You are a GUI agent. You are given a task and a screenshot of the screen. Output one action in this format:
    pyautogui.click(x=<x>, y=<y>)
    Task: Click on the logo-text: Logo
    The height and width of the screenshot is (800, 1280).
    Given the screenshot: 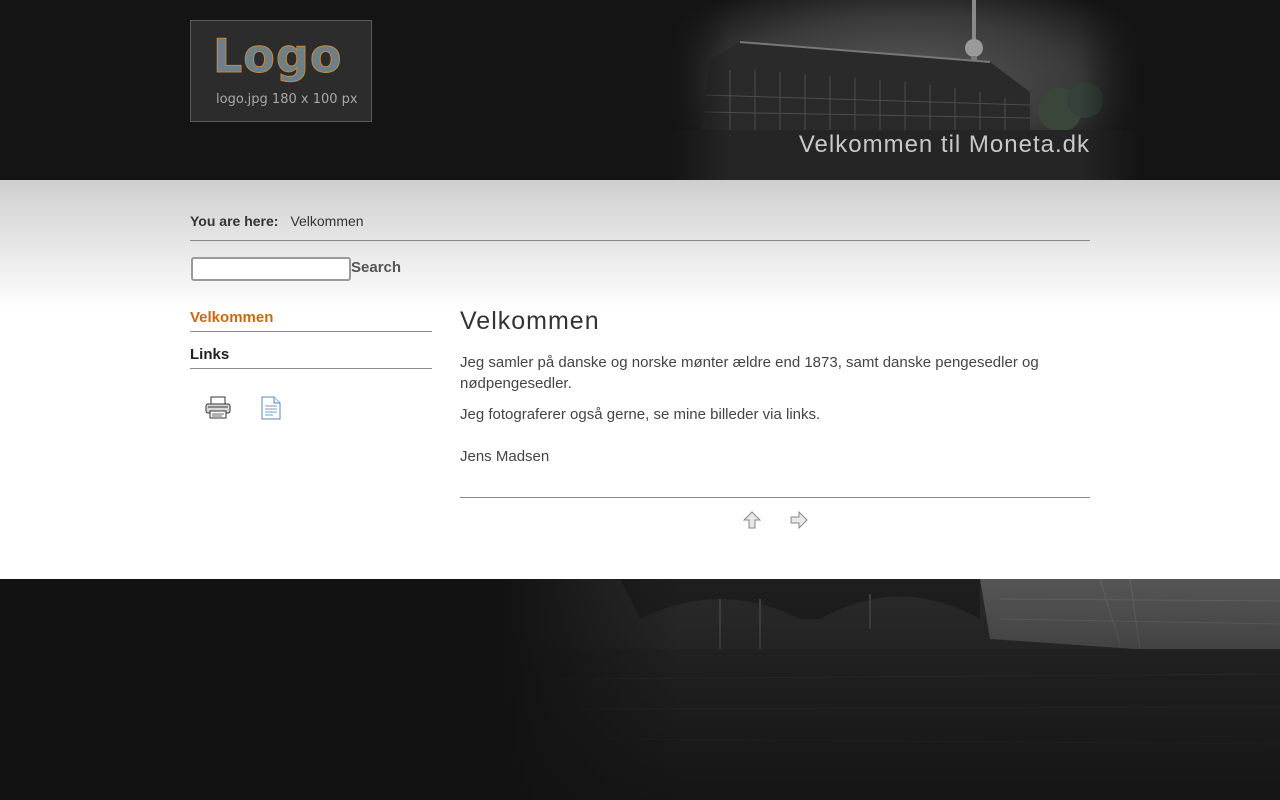 What is the action you would take?
    pyautogui.click(x=277, y=56)
    